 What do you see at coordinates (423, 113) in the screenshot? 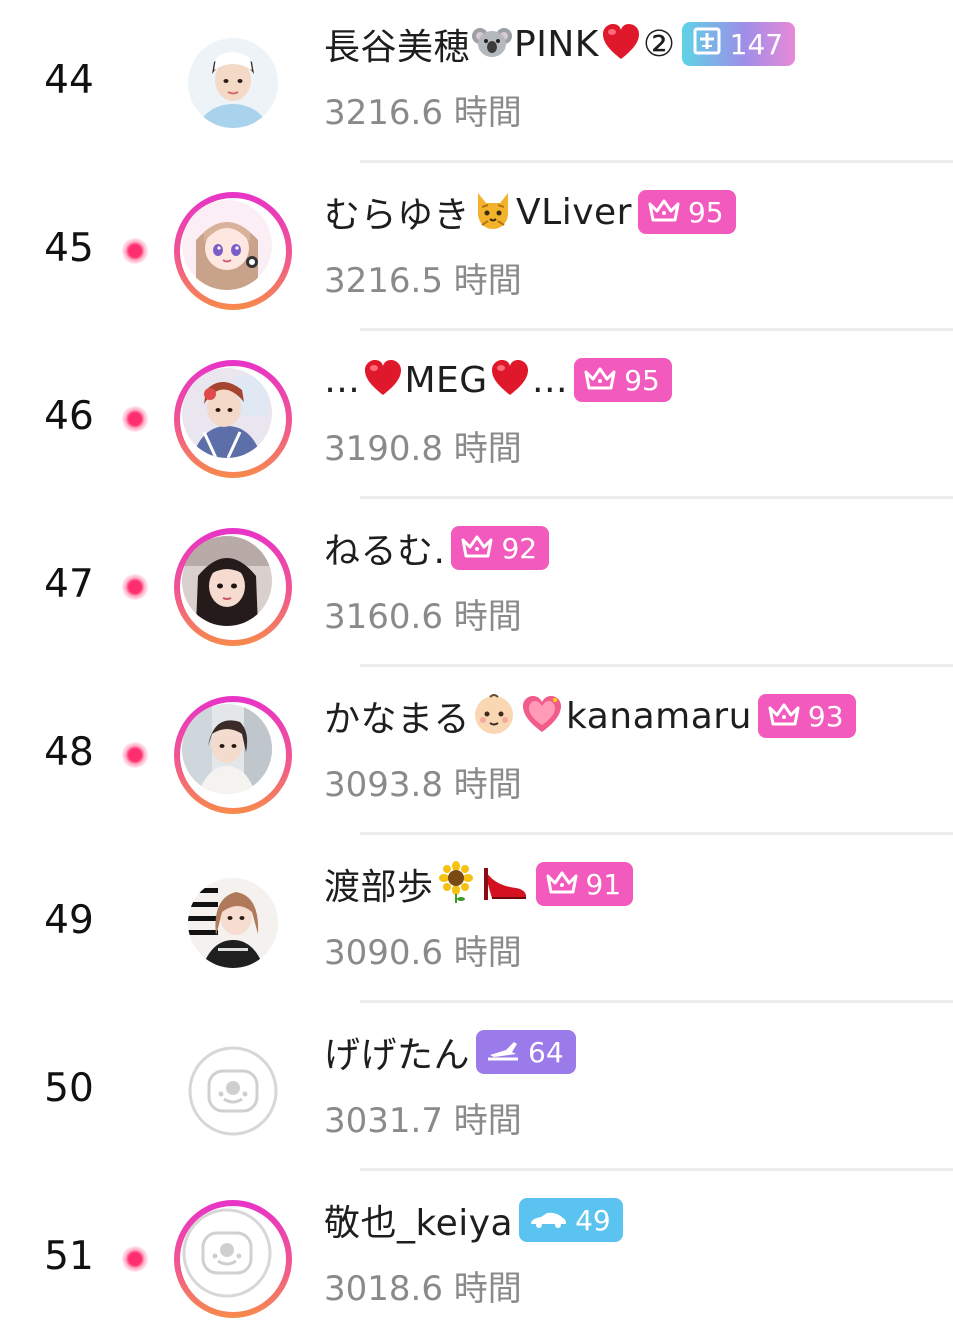
I see `watch-time: 3216.6 時間` at bounding box center [423, 113].